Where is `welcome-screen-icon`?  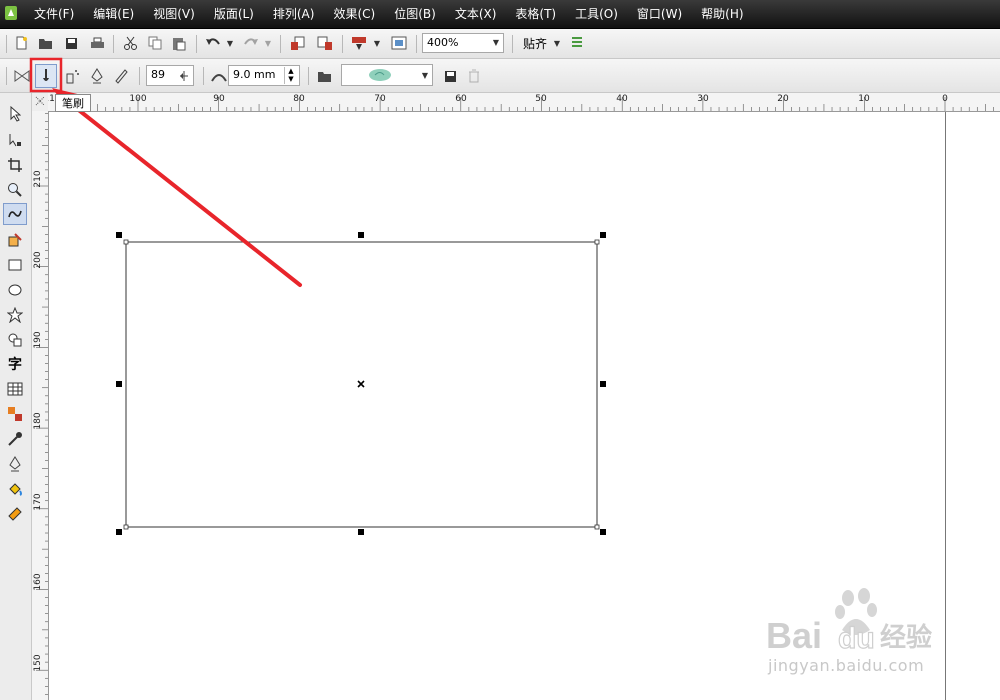 welcome-screen-icon is located at coordinates (399, 43).